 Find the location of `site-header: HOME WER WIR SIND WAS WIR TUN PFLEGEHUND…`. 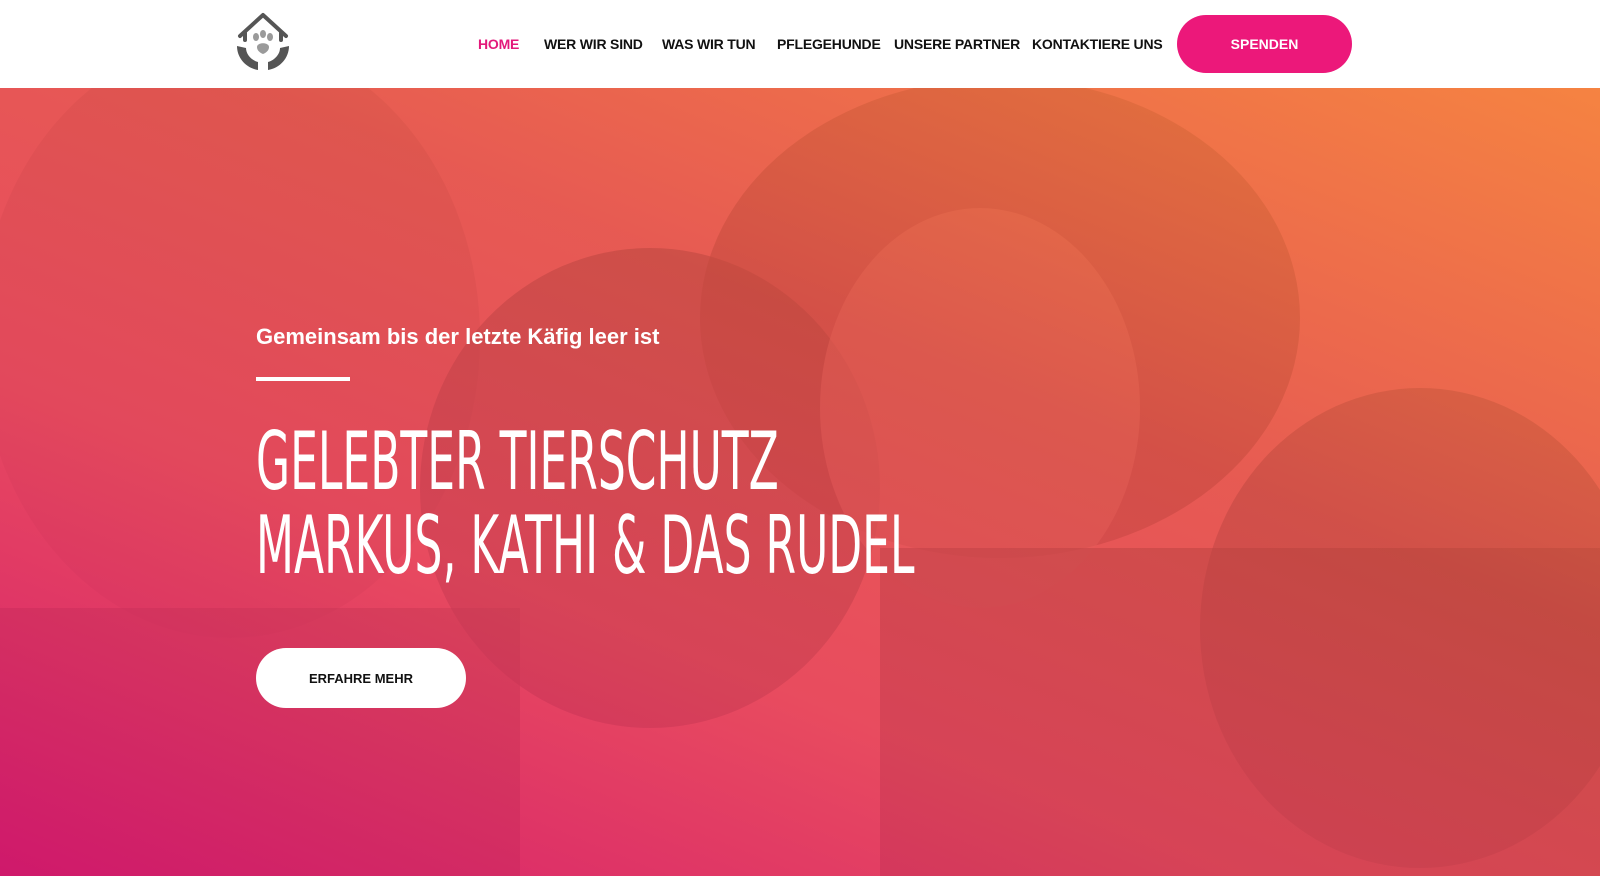

site-header: HOME WER WIR SIND WAS WIR TUN PFLEGEHUND… is located at coordinates (800, 44).